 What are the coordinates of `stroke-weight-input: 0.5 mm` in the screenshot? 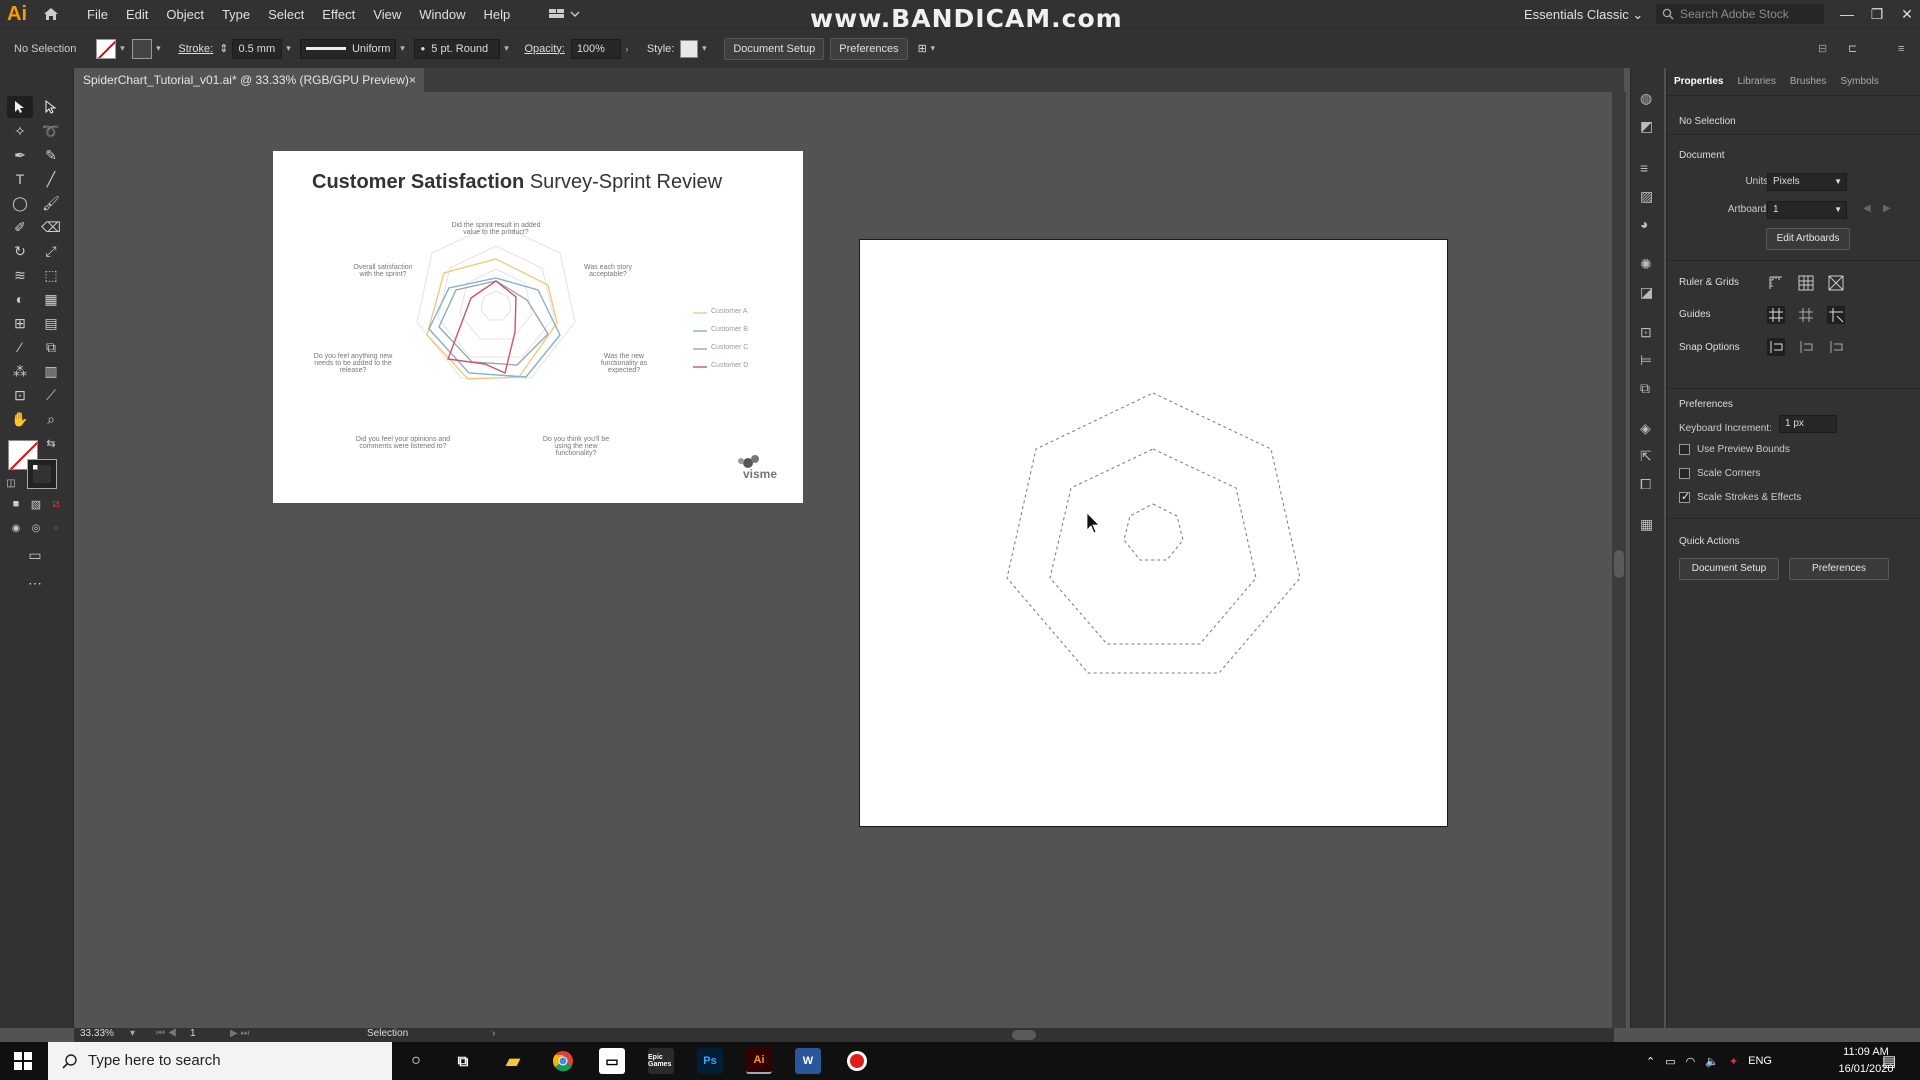 It's located at (257, 48).